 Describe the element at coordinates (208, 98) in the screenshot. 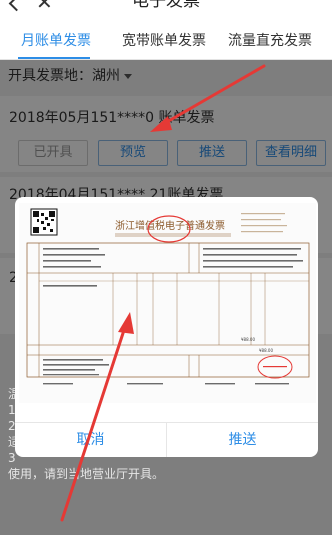

I see `annotation-arrow-preview` at that location.